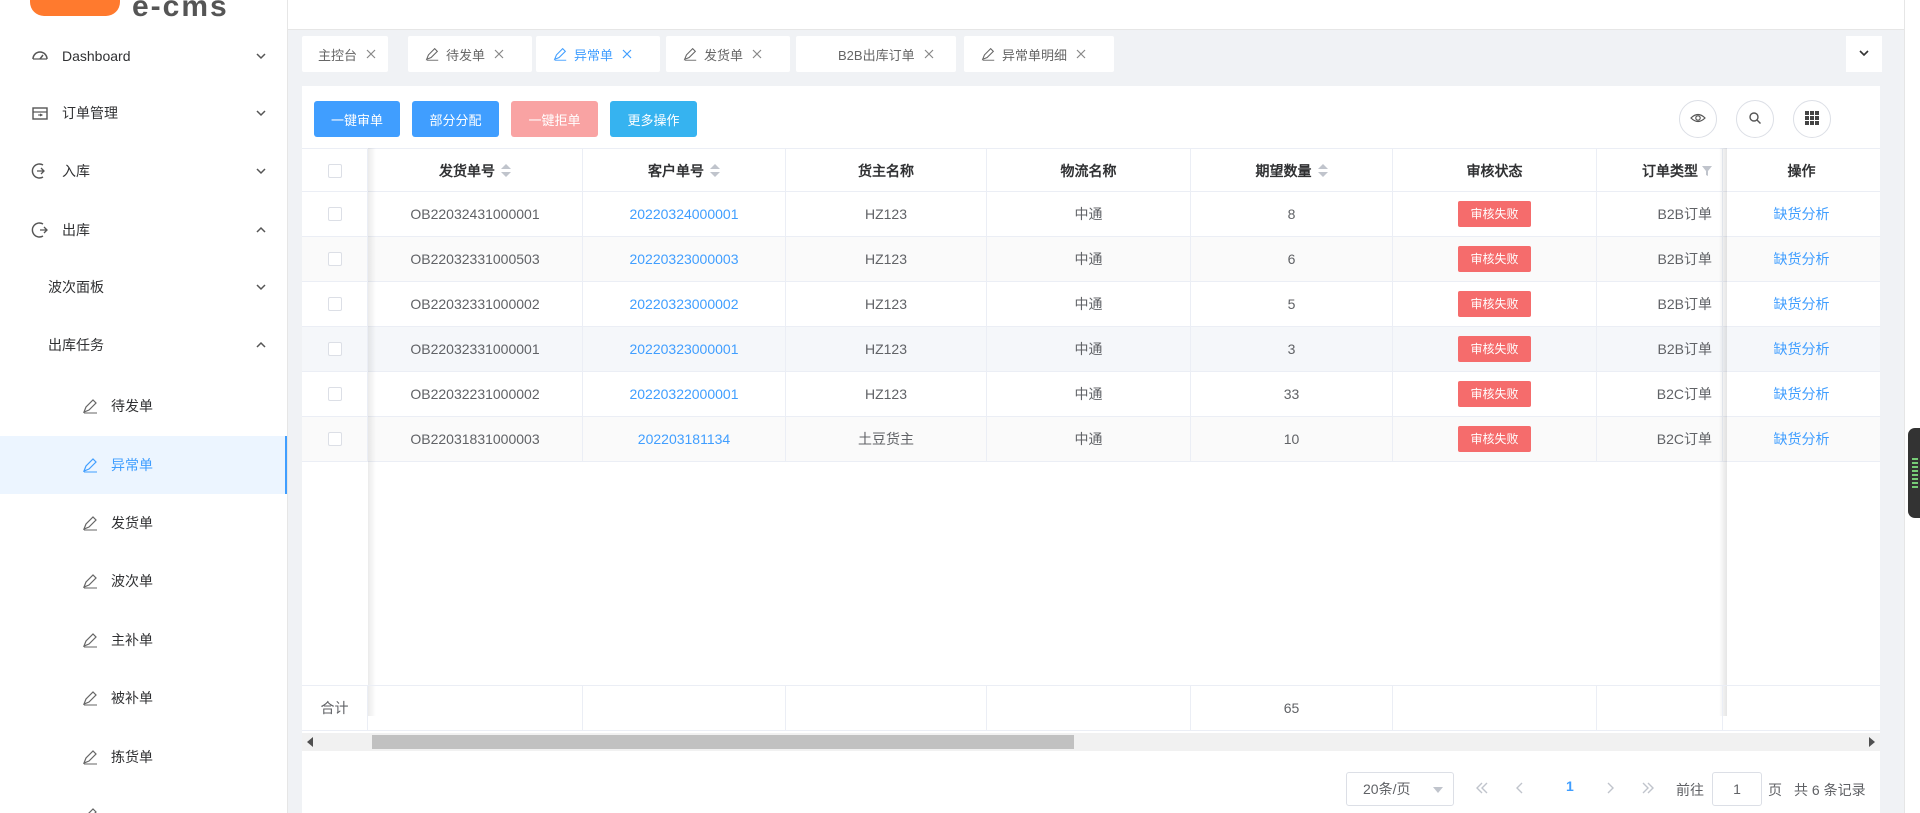 The width and height of the screenshot is (1920, 813). I want to click on column-header-qty: 期望数量, so click(1292, 170).